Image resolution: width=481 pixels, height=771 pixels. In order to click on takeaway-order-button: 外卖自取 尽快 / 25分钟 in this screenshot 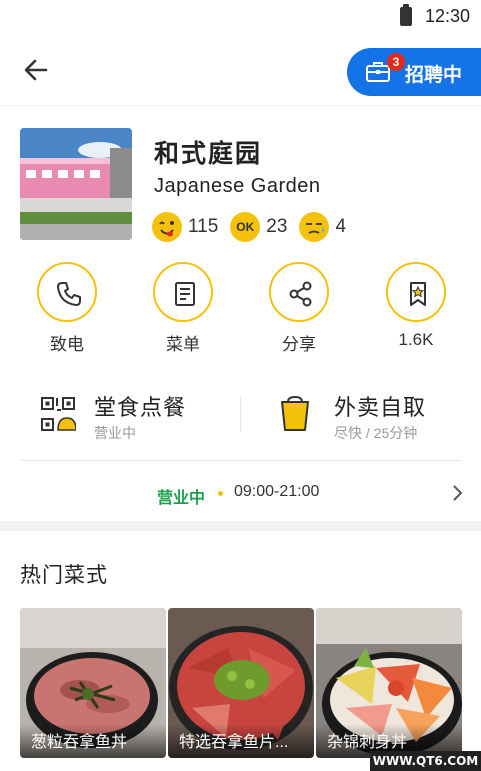, I will do `click(375, 418)`.